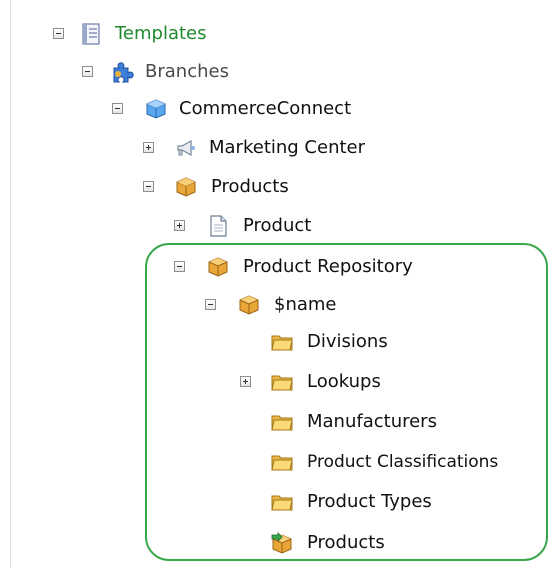  I want to click on tree-node-product: Product, so click(277, 226).